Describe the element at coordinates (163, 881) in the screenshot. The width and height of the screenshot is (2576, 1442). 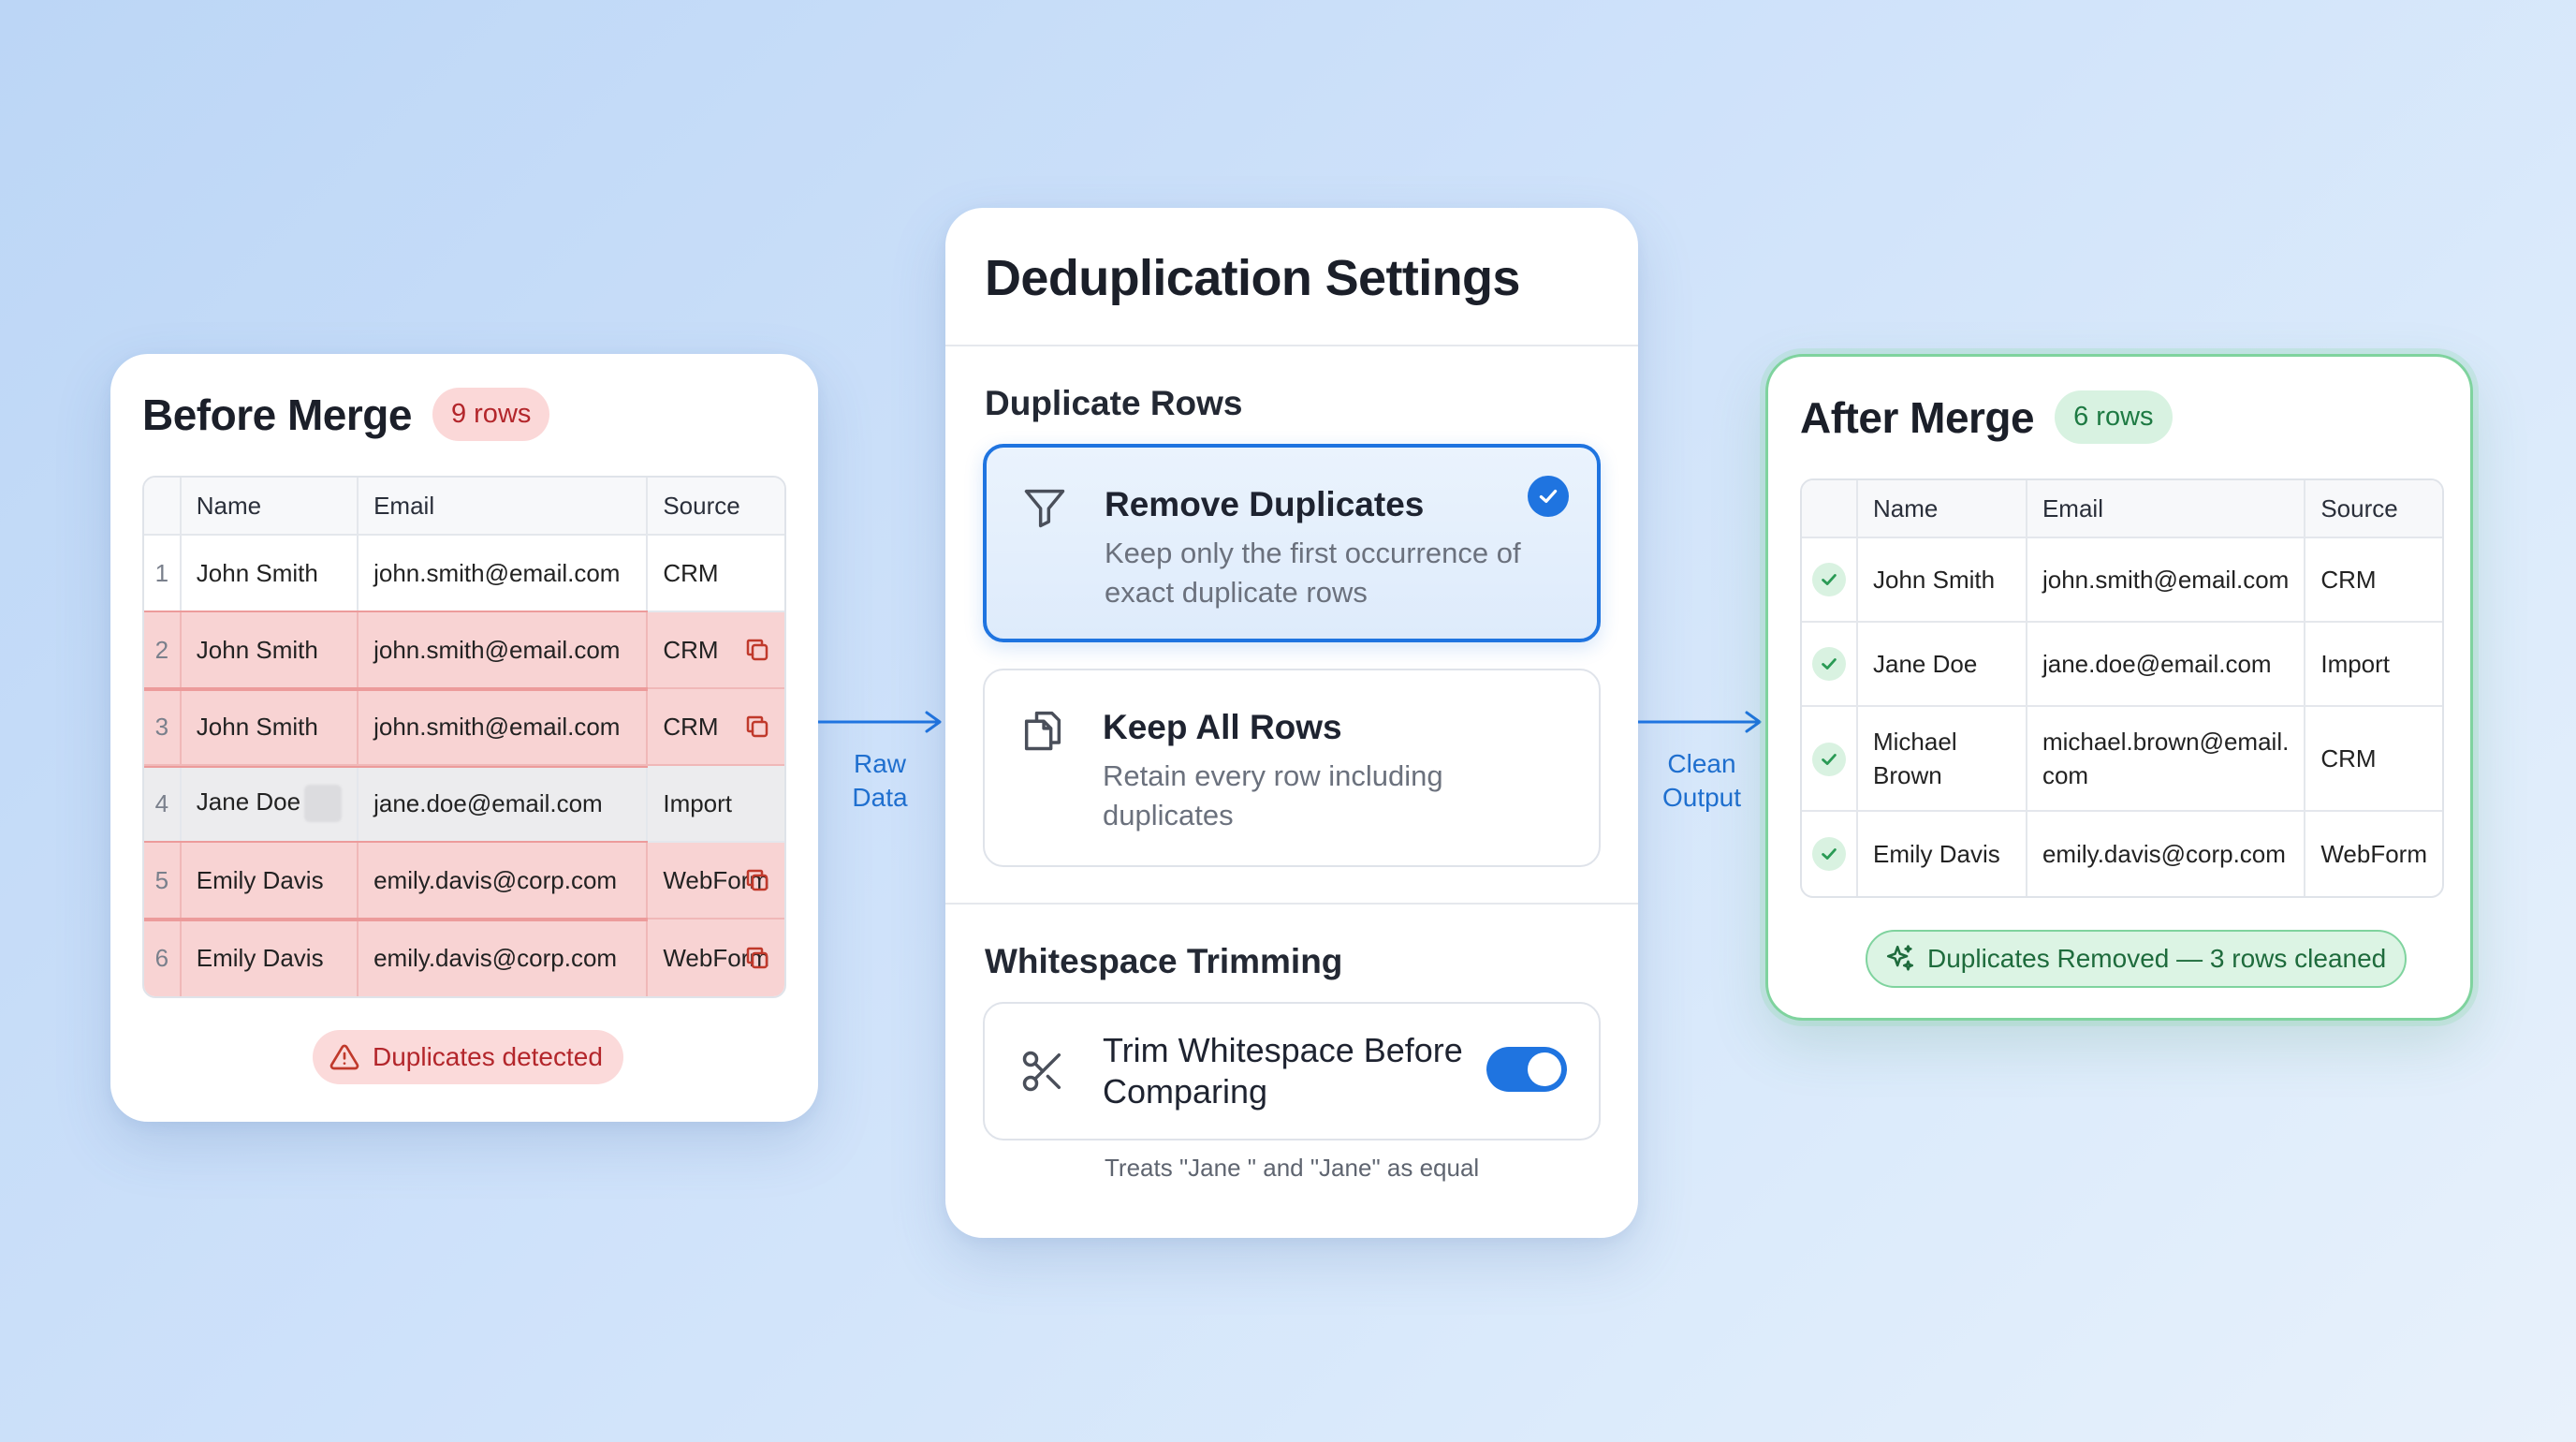
I see `row-index: 5` at that location.